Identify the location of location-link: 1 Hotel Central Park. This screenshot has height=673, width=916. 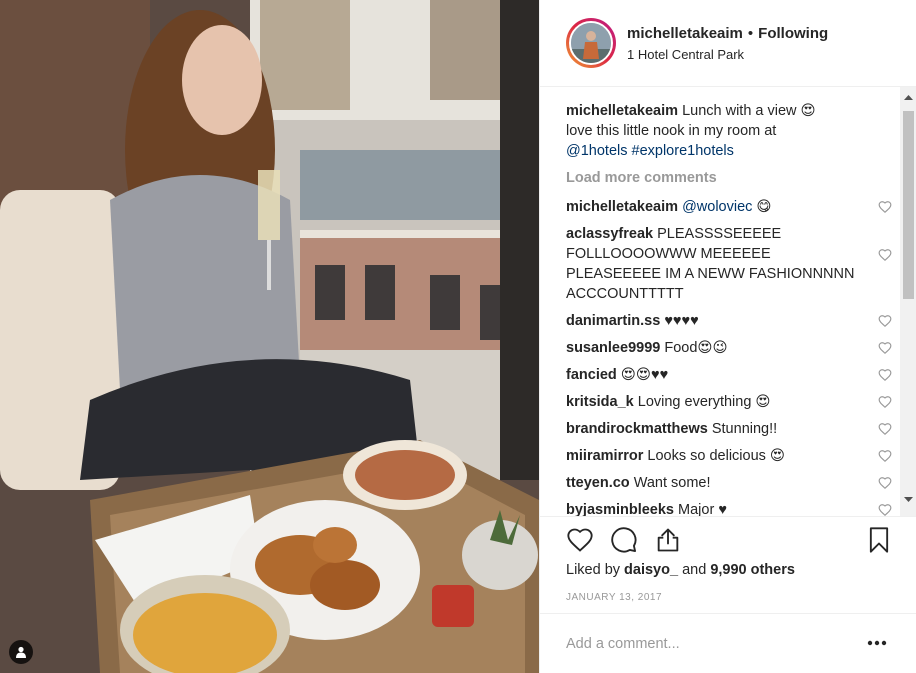
(727, 54).